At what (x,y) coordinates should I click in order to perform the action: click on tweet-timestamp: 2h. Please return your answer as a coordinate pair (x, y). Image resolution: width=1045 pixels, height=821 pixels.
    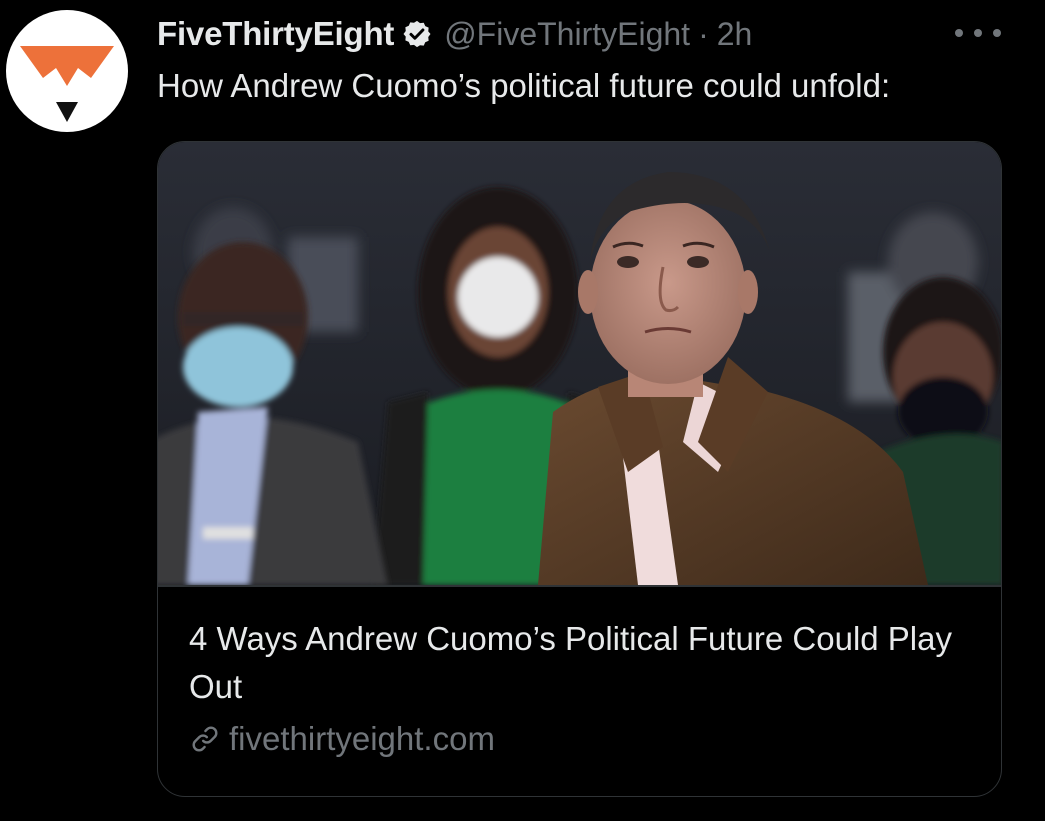
    Looking at the image, I should click on (735, 34).